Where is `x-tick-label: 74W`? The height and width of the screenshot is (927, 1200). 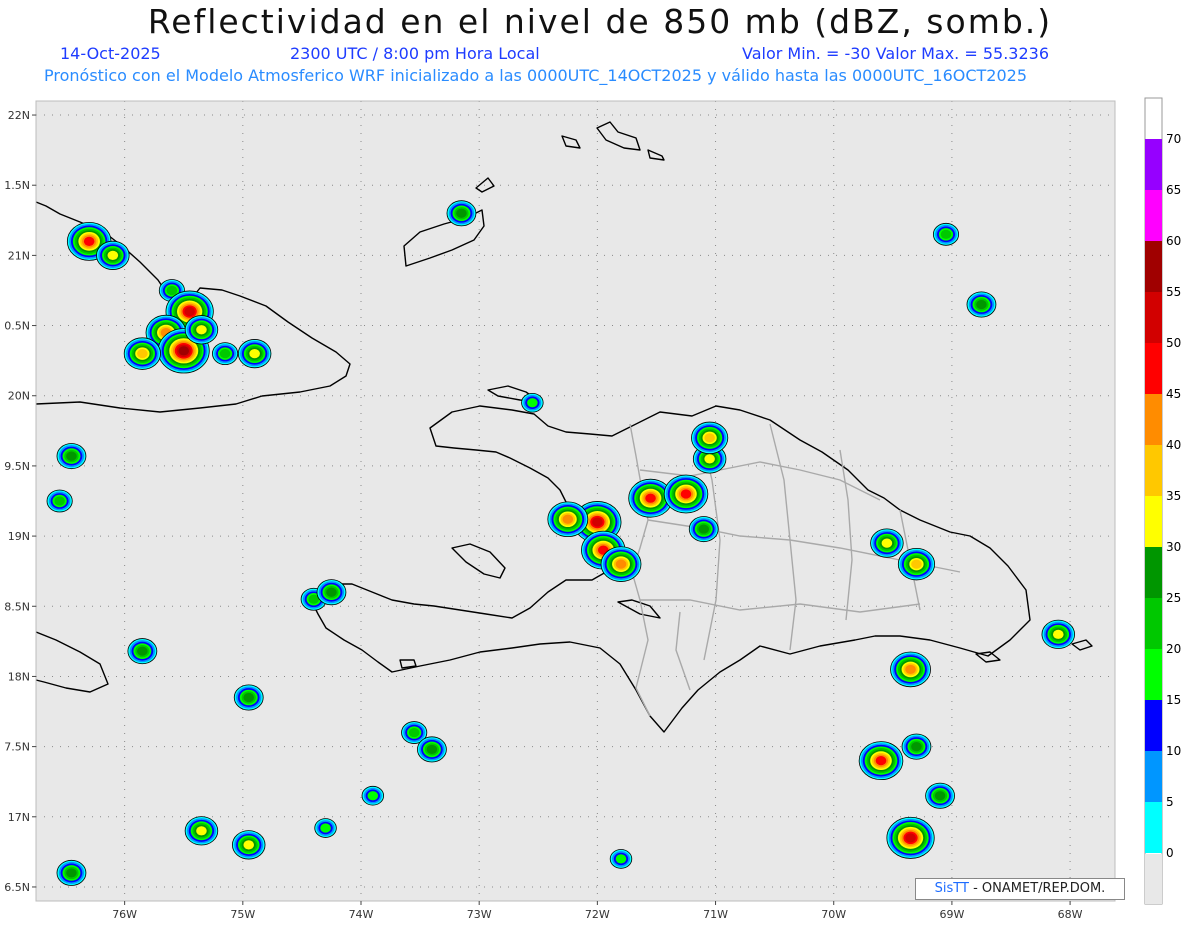 x-tick-label: 74W is located at coordinates (361, 914).